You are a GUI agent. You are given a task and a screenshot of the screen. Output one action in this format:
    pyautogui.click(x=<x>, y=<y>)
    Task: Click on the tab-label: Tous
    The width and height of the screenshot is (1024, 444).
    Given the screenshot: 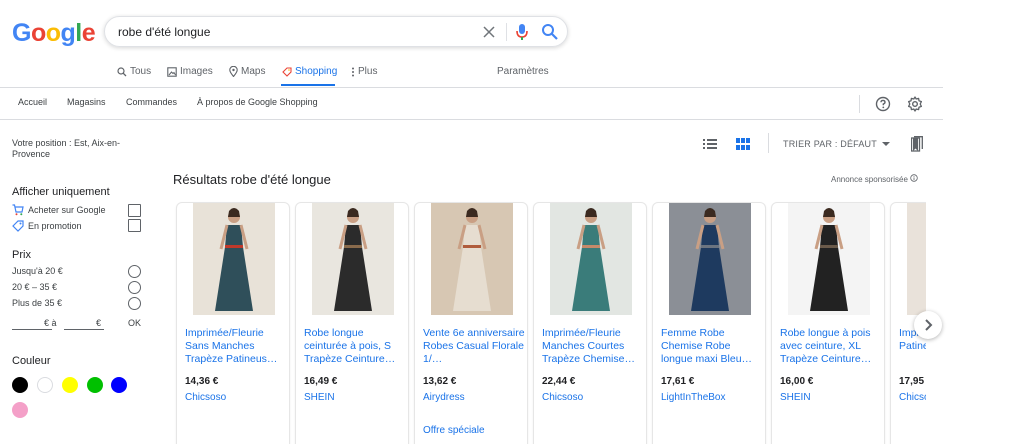 What is the action you would take?
    pyautogui.click(x=141, y=71)
    